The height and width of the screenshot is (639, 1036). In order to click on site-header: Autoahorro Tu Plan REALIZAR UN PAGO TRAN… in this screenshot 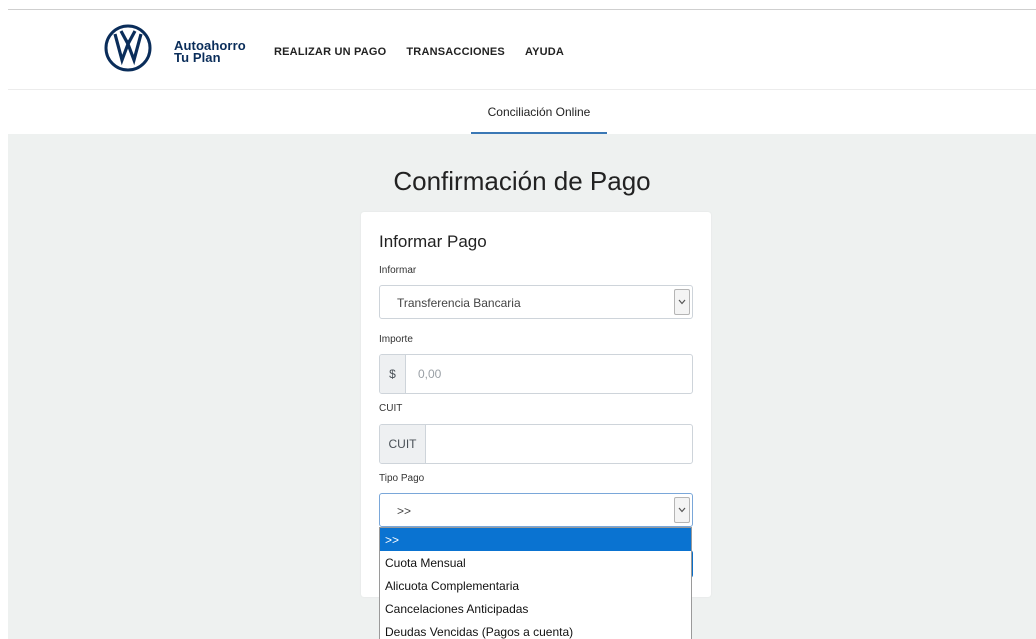, I will do `click(522, 50)`.